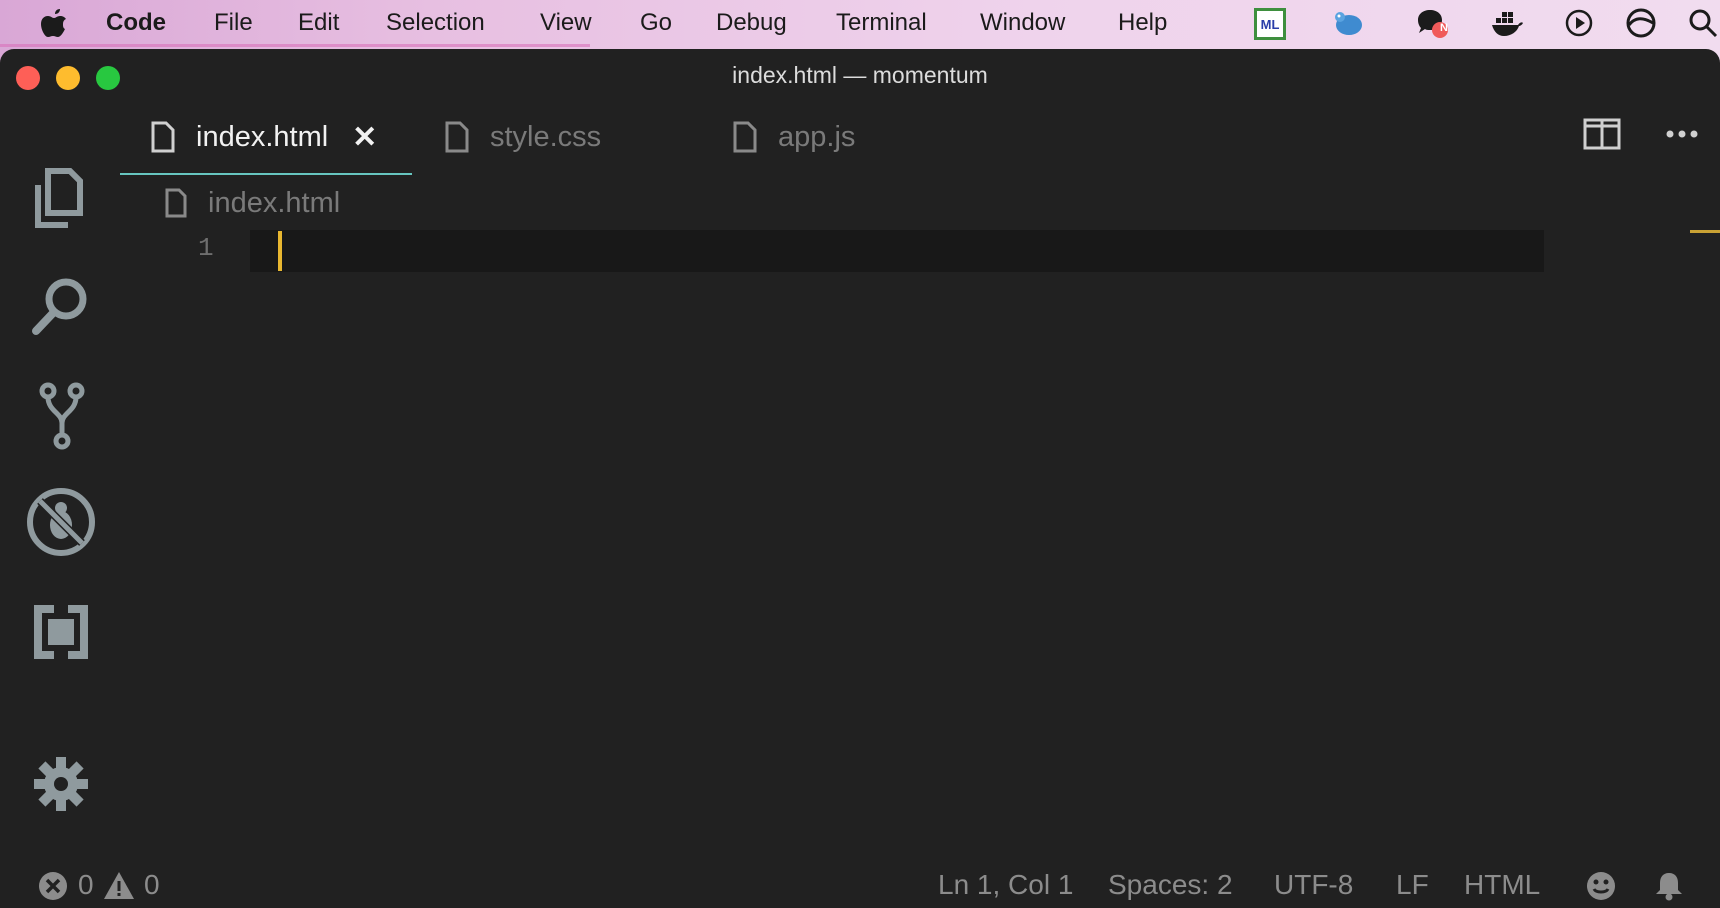  Describe the element at coordinates (206, 248) in the screenshot. I see `line-number: 1` at that location.